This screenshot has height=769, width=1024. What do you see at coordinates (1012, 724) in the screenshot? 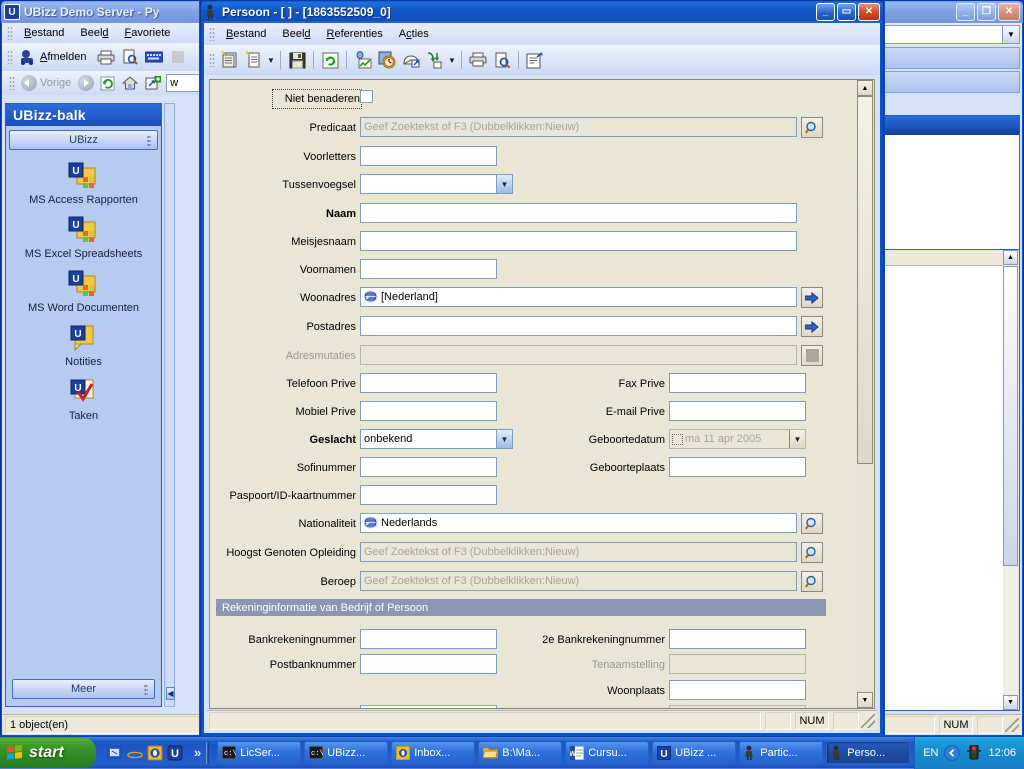
I see `list-resize-grip-icon` at bounding box center [1012, 724].